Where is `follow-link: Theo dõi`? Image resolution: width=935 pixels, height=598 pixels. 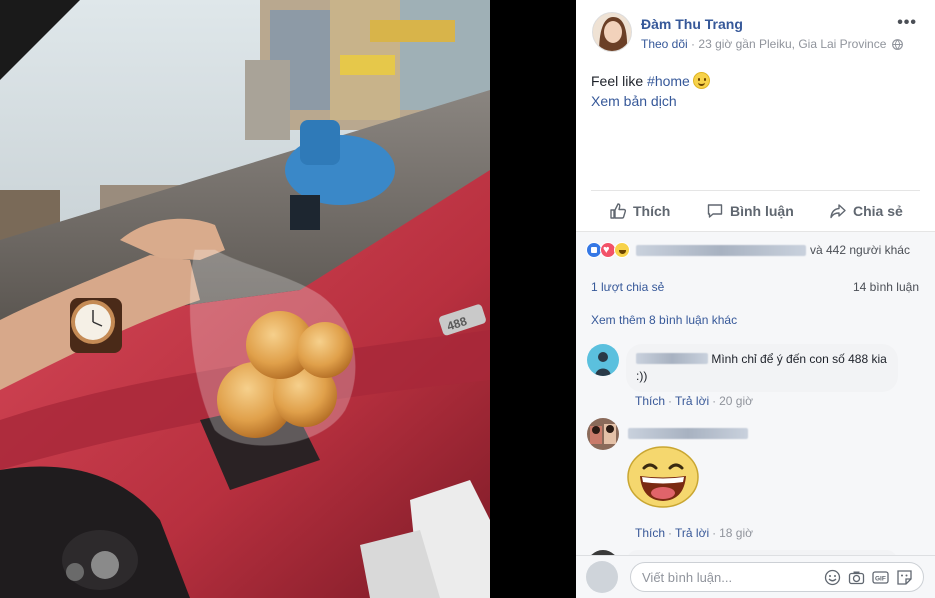 follow-link: Theo dõi is located at coordinates (664, 44).